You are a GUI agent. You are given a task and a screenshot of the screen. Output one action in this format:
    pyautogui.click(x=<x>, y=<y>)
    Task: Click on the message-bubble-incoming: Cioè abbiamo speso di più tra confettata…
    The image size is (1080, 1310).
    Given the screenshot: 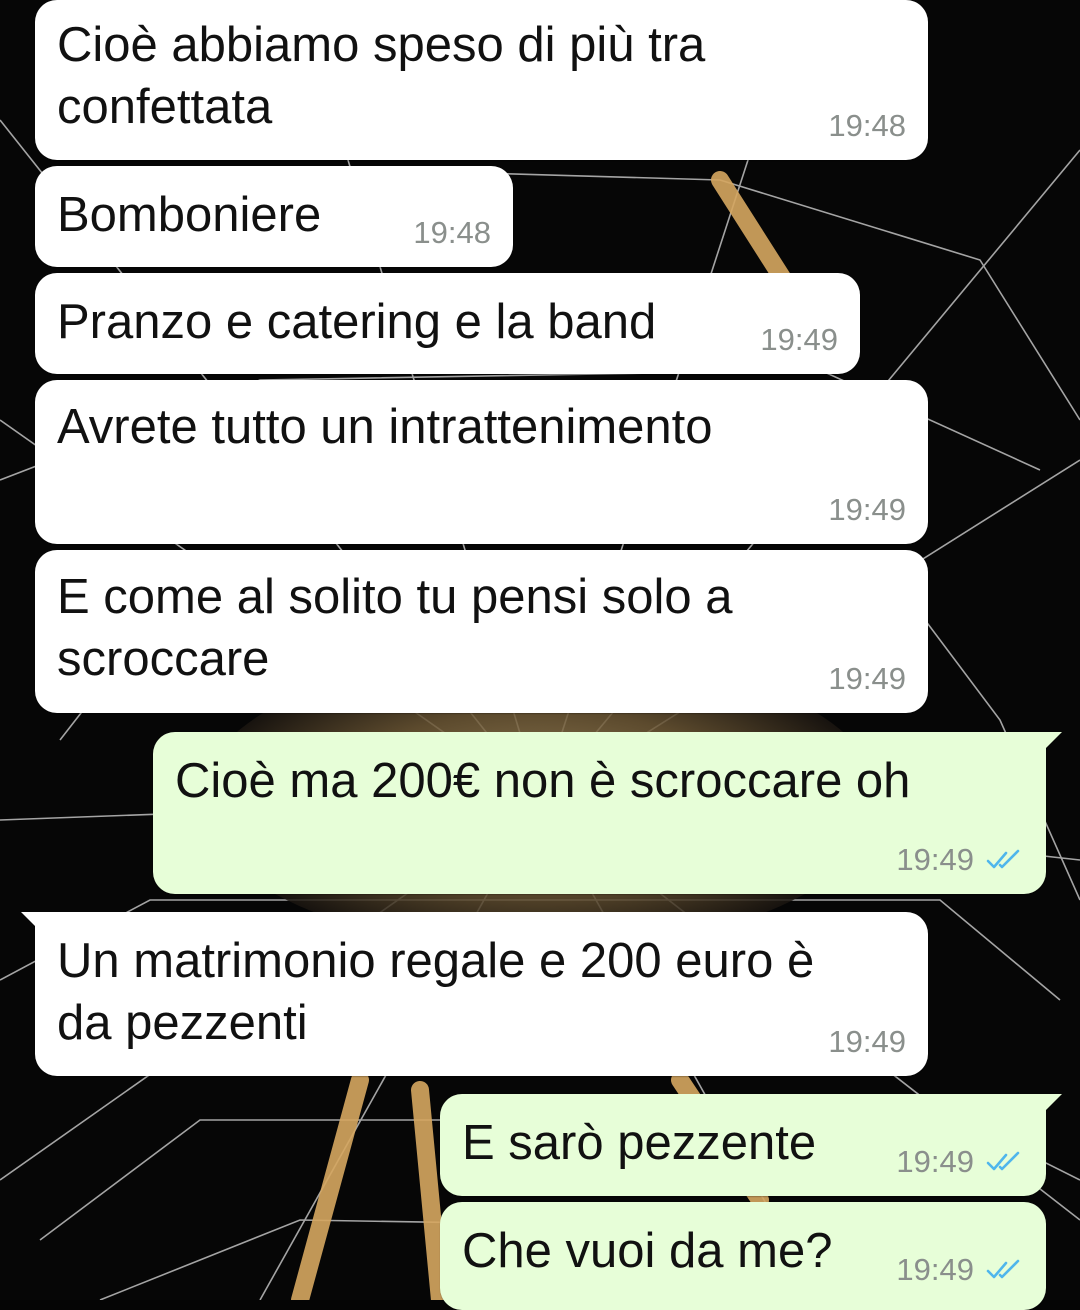 What is the action you would take?
    pyautogui.click(x=481, y=80)
    